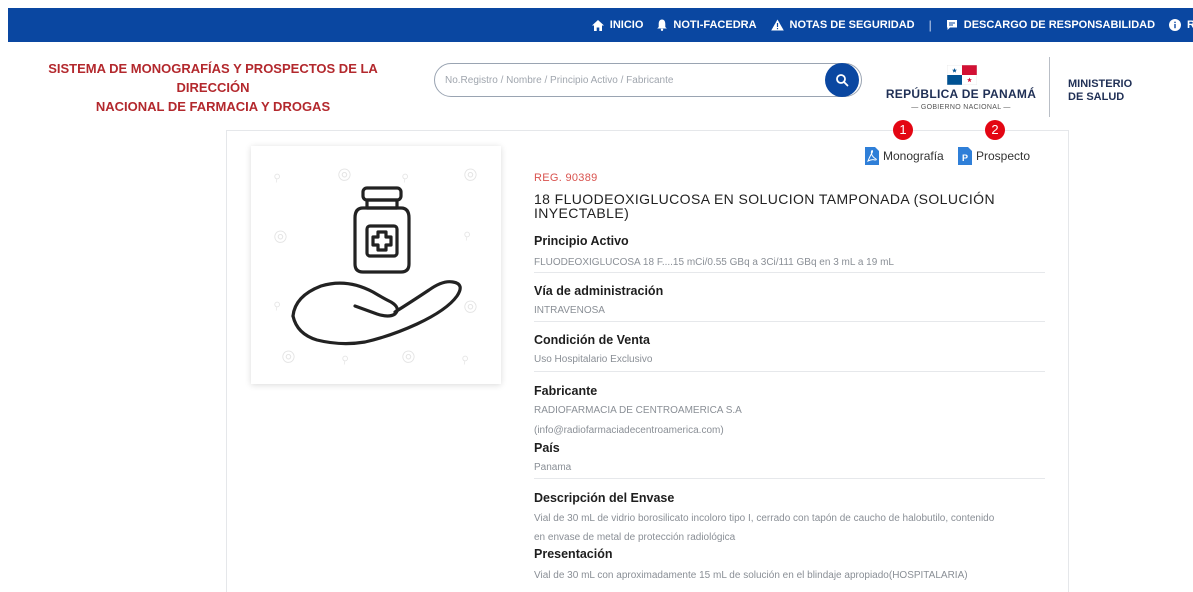  Describe the element at coordinates (626, 25) in the screenshot. I see `nav-inicio-label: INICIO` at that location.